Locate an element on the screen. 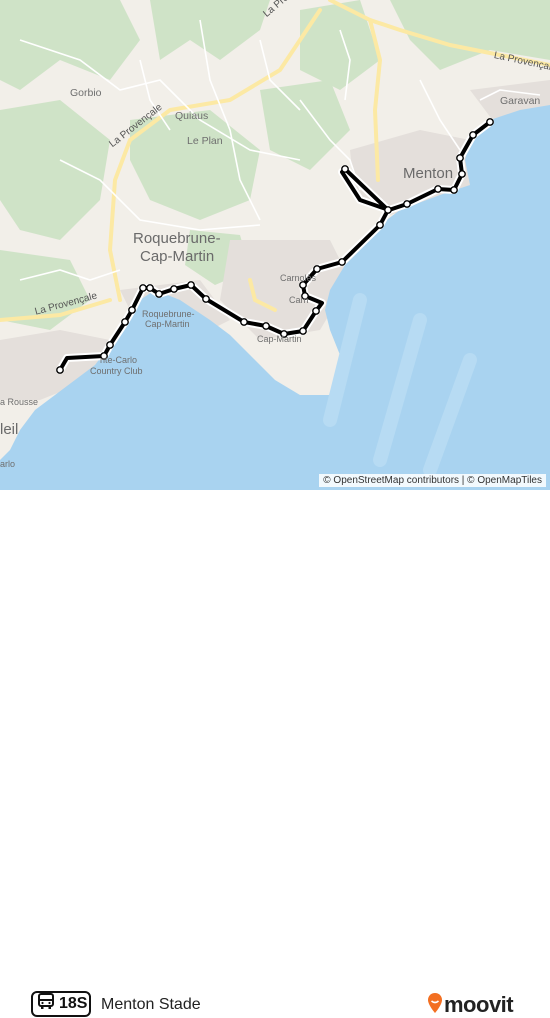  map-label-carnoles: Carnolès is located at coordinates (298, 278).